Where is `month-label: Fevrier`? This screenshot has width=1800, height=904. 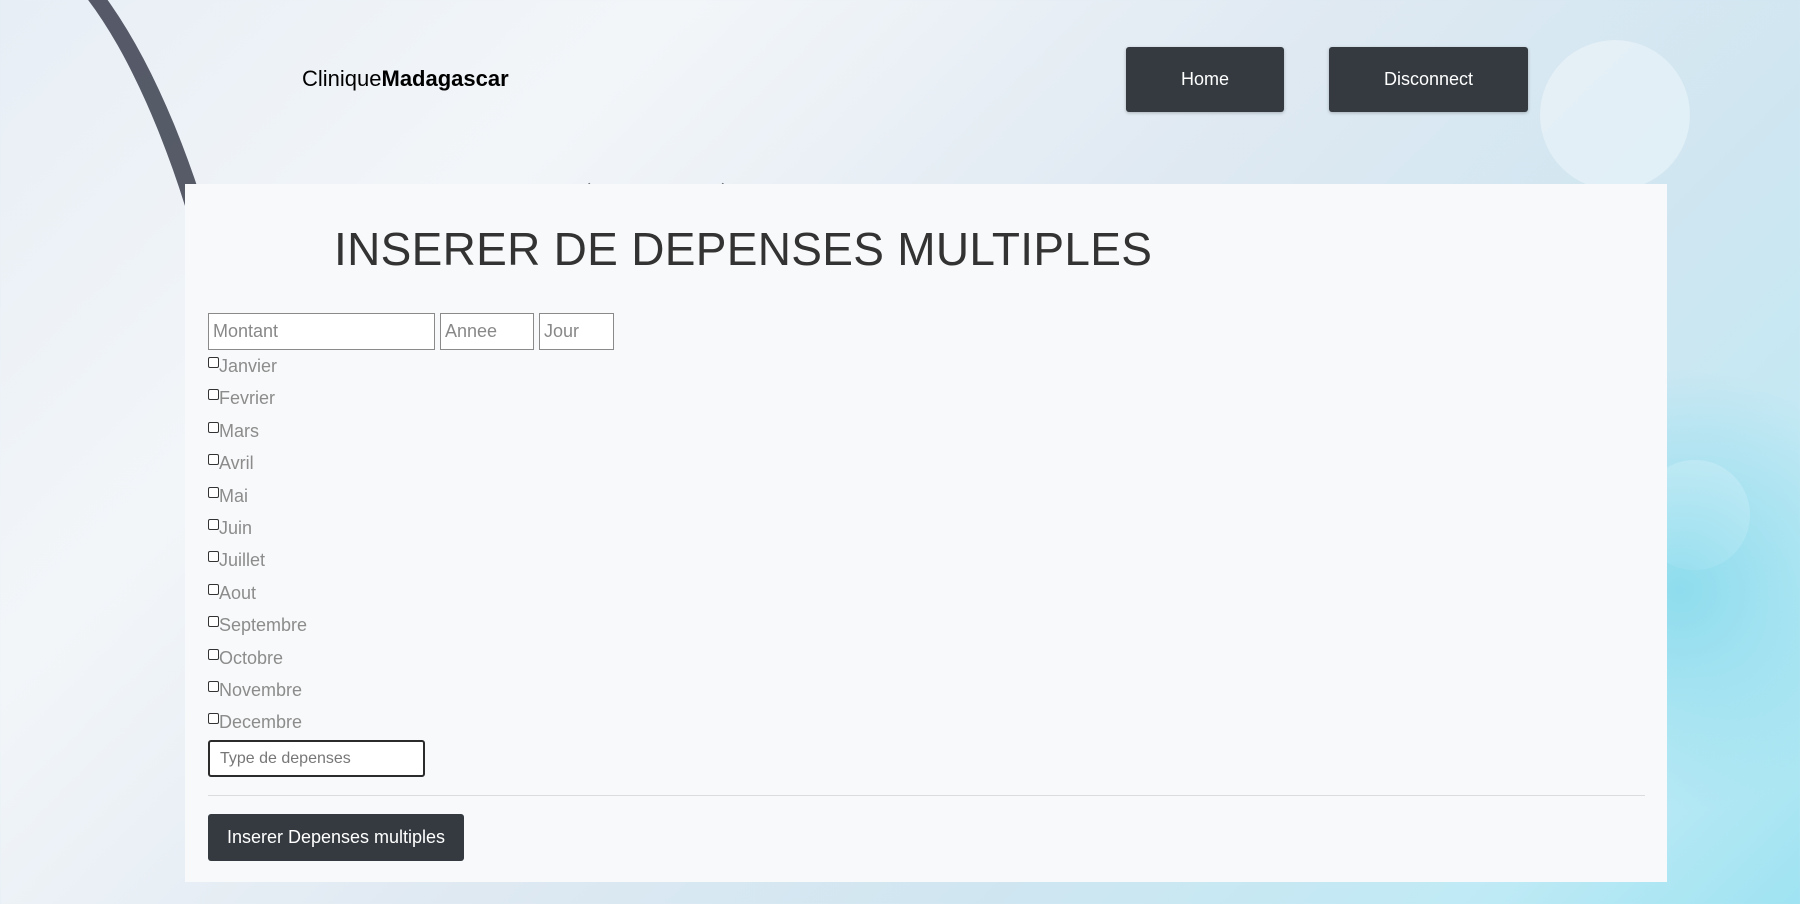 month-label: Fevrier is located at coordinates (247, 398).